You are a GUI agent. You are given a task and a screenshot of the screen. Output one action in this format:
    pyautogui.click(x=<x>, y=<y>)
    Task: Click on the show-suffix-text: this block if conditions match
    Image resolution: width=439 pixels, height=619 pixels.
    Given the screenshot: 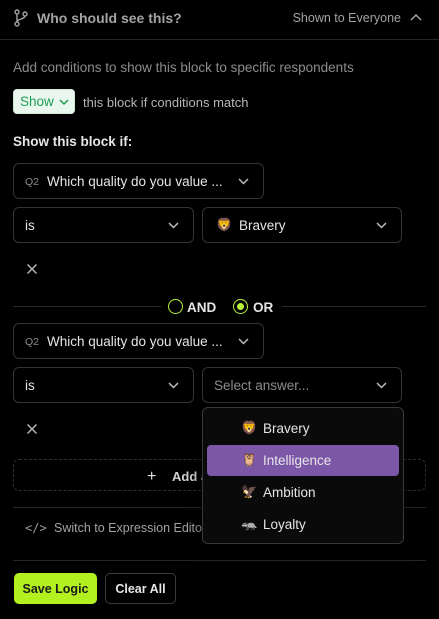 What is the action you would take?
    pyautogui.click(x=166, y=102)
    